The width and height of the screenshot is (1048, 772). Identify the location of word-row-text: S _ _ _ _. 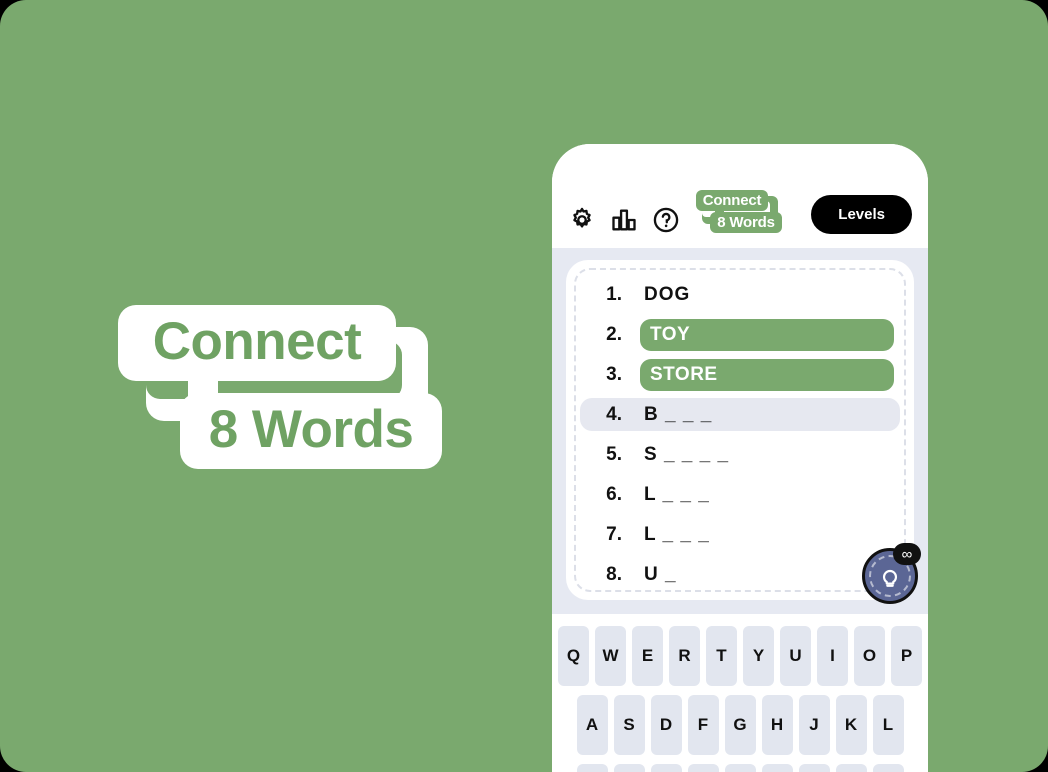
(687, 454).